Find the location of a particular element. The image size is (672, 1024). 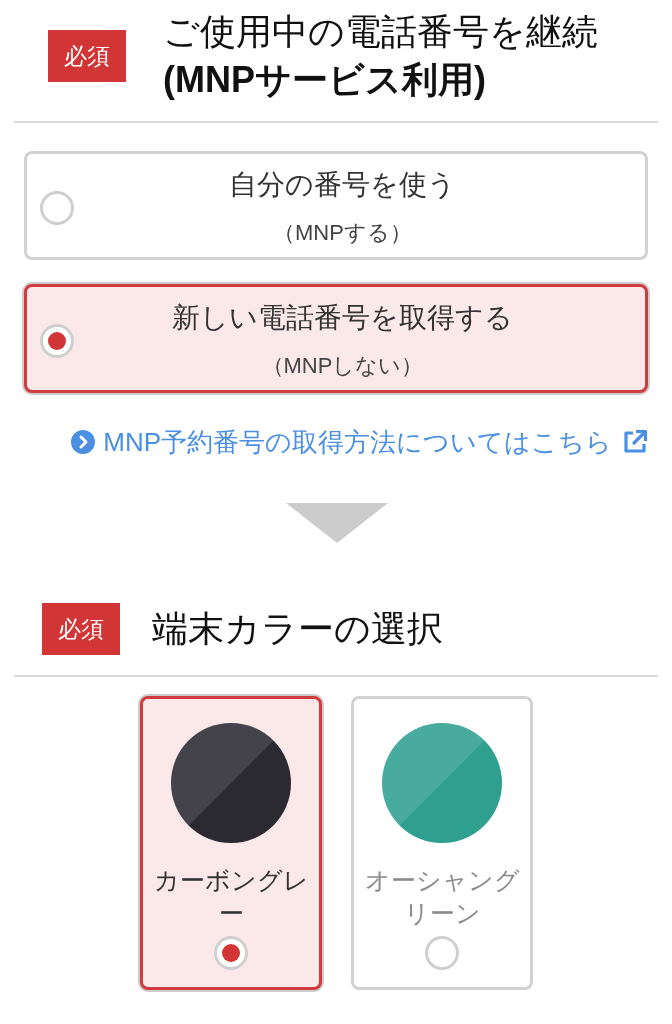

option-note: （MNPする） is located at coordinates (342, 233).